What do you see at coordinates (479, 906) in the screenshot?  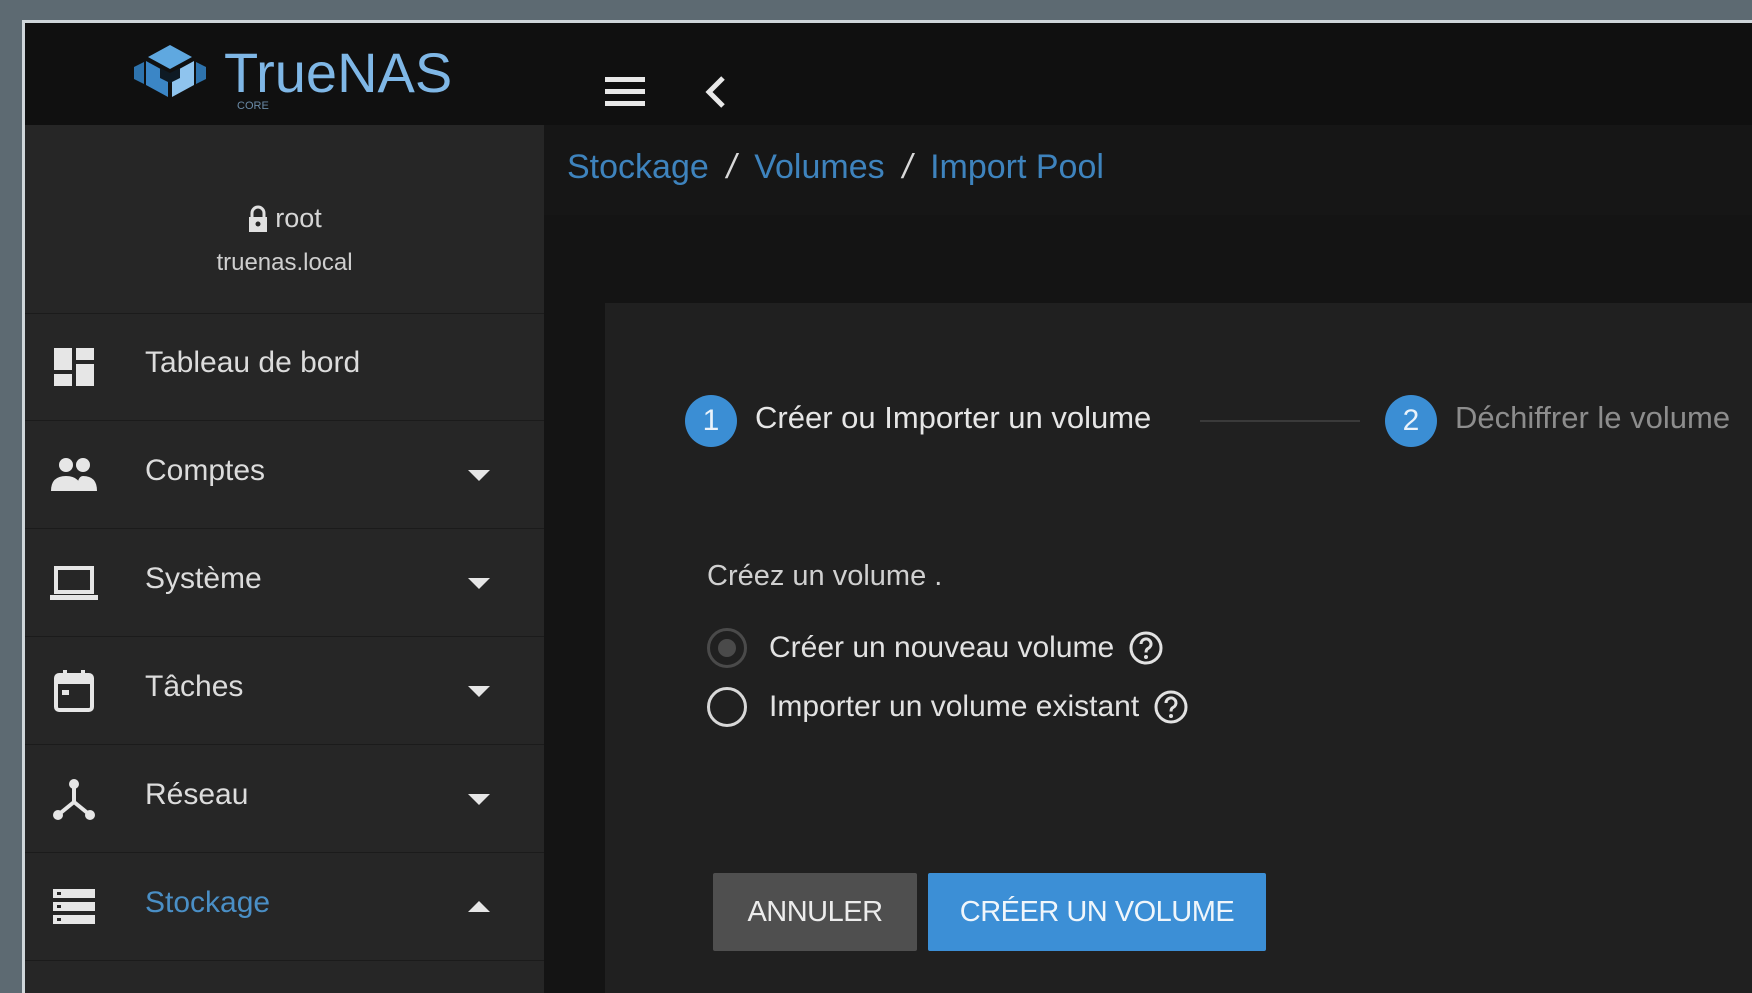 I see `caret-up-icon` at bounding box center [479, 906].